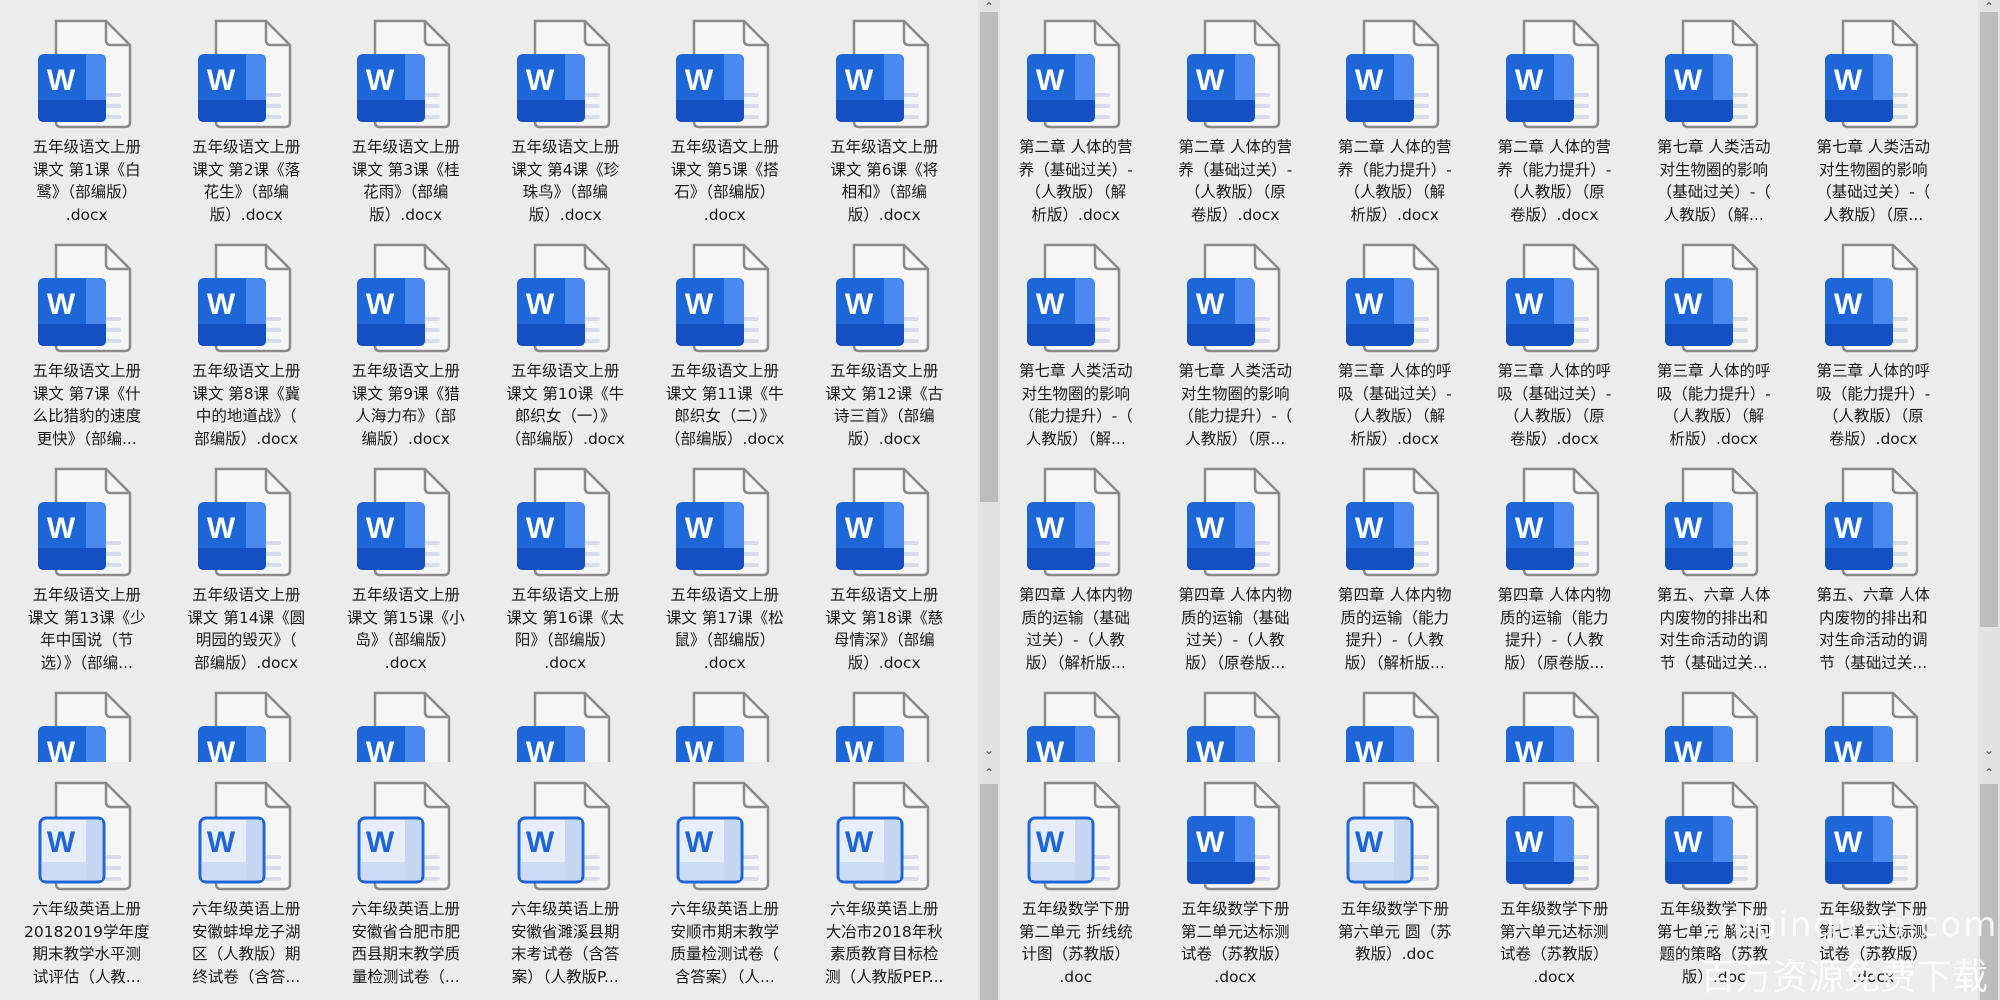 This screenshot has width=2000, height=1000. Describe the element at coordinates (1554, 943) in the screenshot. I see `file-name-label: 五年级数学下册 第六单元达标测 试卷（苏教版） .docx` at that location.